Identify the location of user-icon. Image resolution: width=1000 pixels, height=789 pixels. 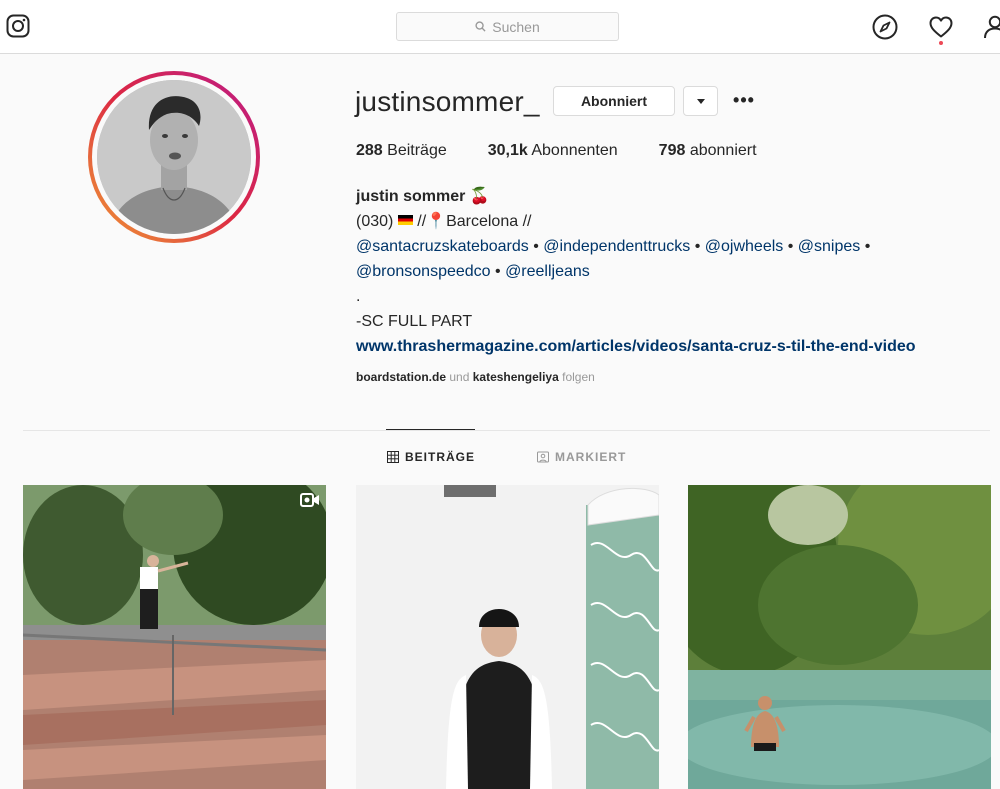
(991, 27).